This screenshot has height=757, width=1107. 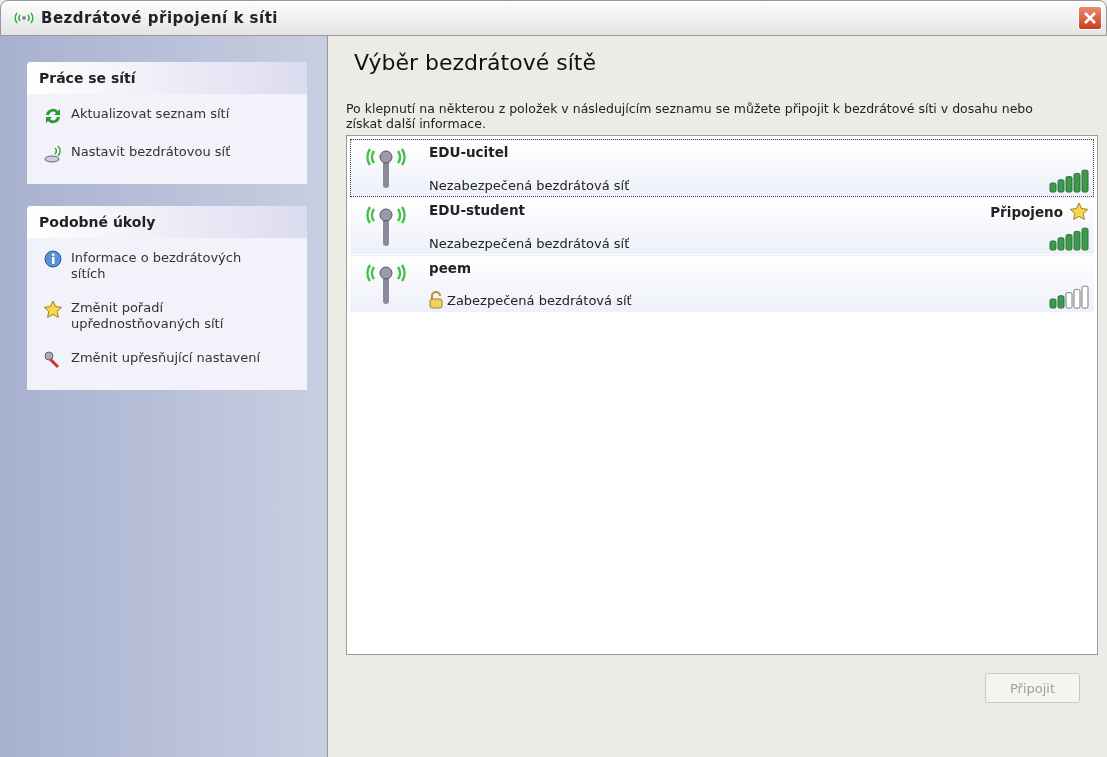 What do you see at coordinates (1079, 212) in the screenshot?
I see `favorite-star-icon` at bounding box center [1079, 212].